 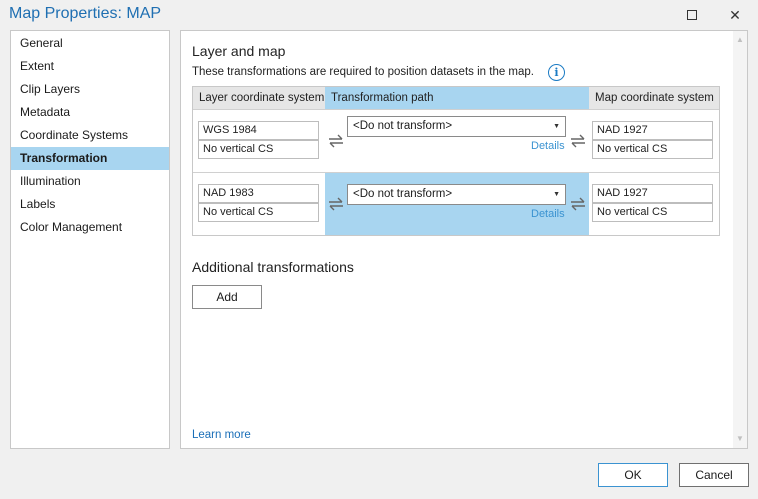 I want to click on sidebar-item-metadata: Metadata, so click(x=90, y=112).